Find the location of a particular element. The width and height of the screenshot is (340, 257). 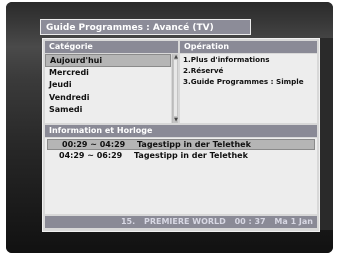

category-item-wednesday: Mercredi is located at coordinates (108, 73).